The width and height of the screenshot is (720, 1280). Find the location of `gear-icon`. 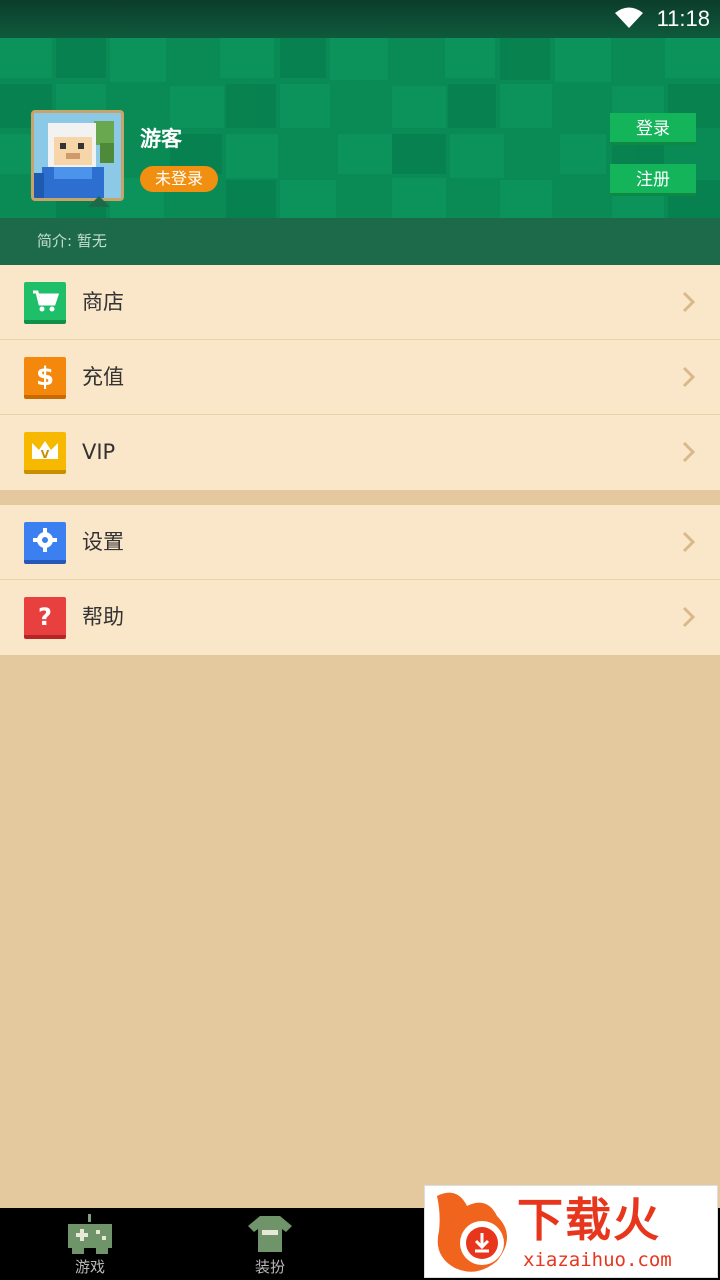

gear-icon is located at coordinates (45, 543).